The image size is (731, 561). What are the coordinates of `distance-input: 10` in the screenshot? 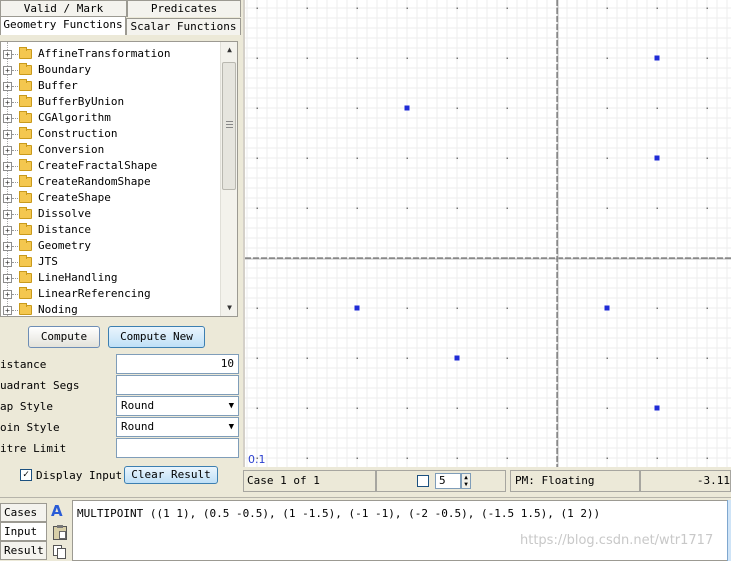 It's located at (177, 364).